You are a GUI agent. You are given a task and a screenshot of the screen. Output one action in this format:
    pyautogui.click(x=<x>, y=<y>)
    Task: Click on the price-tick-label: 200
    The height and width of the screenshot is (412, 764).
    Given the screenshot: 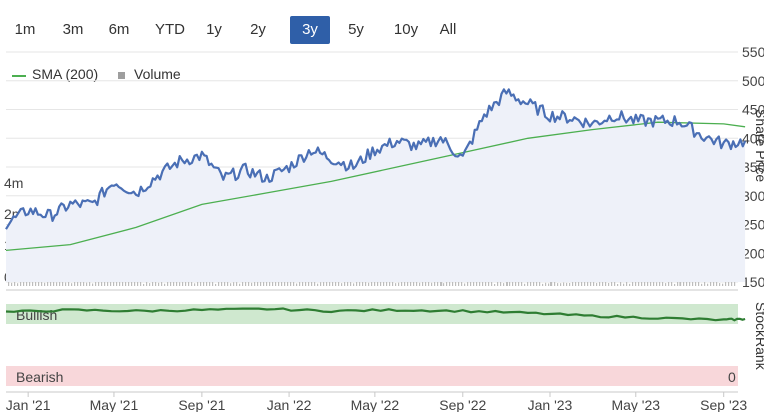 What is the action you would take?
    pyautogui.click(x=753, y=253)
    